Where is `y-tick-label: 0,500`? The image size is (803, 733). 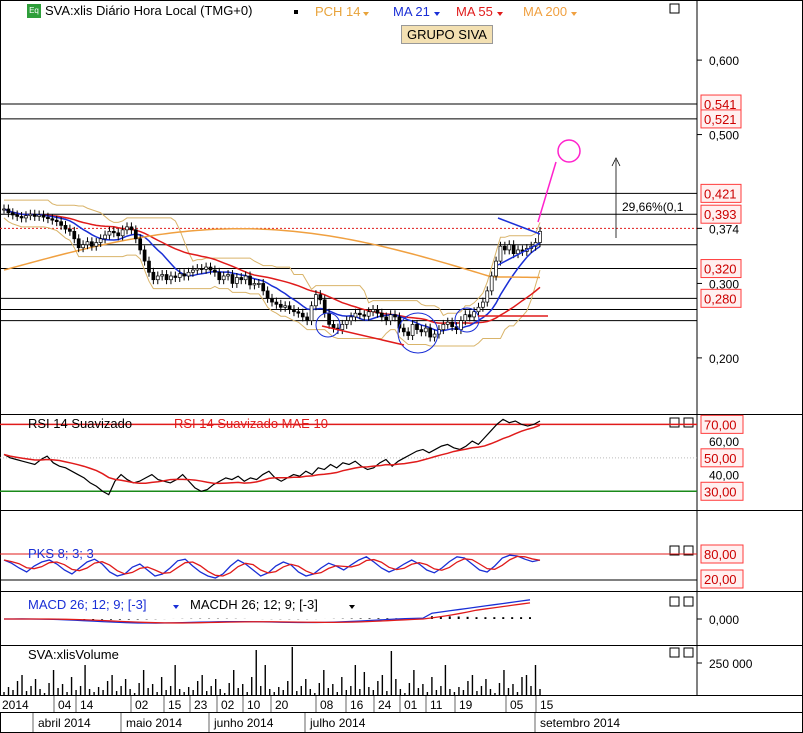 y-tick-label: 0,500 is located at coordinates (724, 136).